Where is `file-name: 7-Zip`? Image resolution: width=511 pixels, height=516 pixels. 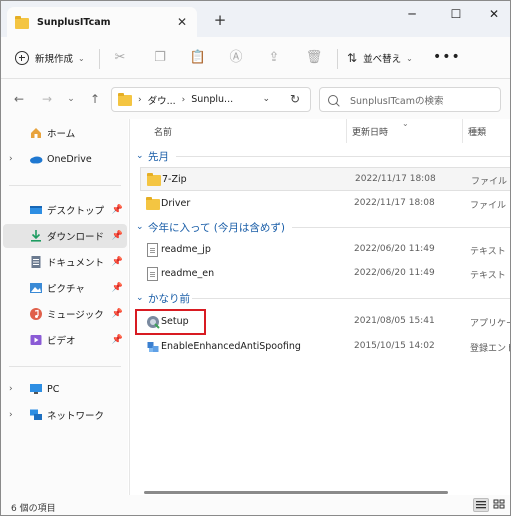
file-name: 7-Zip is located at coordinates (174, 179).